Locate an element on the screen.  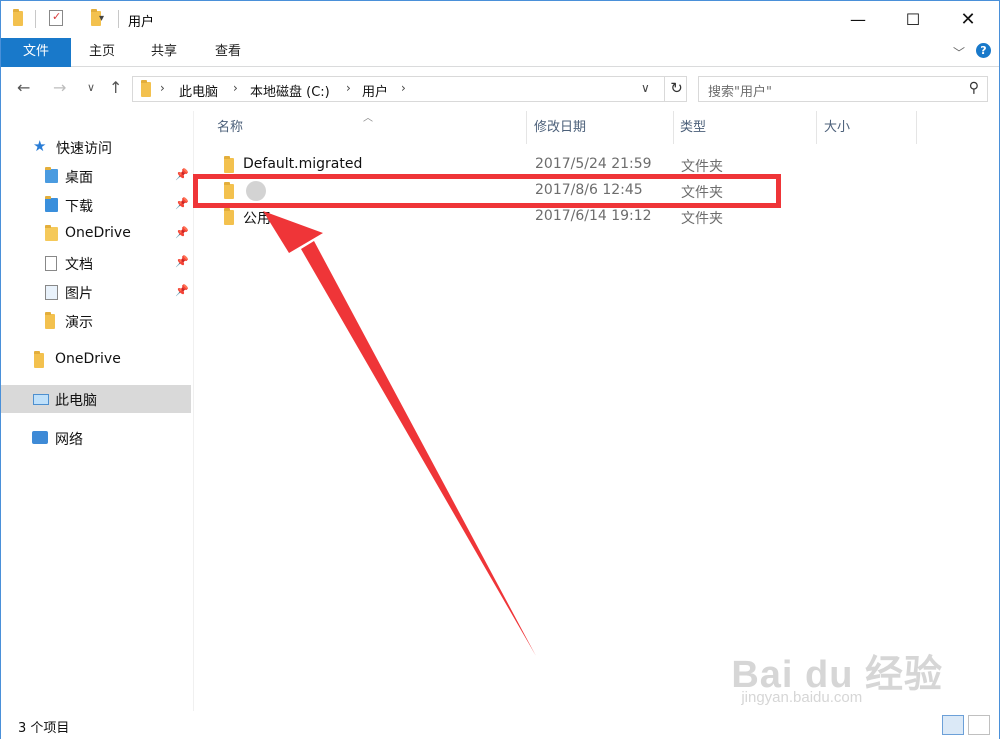
sidebar-item-network: 网络 is located at coordinates (96, 438).